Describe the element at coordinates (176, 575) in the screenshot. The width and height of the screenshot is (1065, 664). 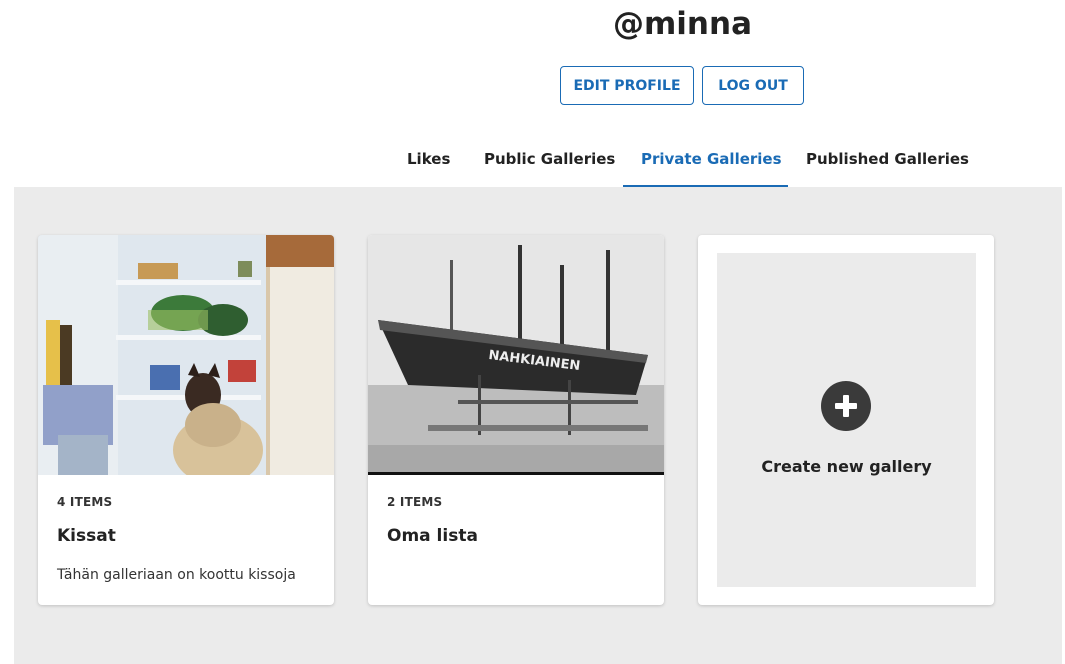
I see `gallery-description: Tähän galleriaan on koottu kissoja` at that location.